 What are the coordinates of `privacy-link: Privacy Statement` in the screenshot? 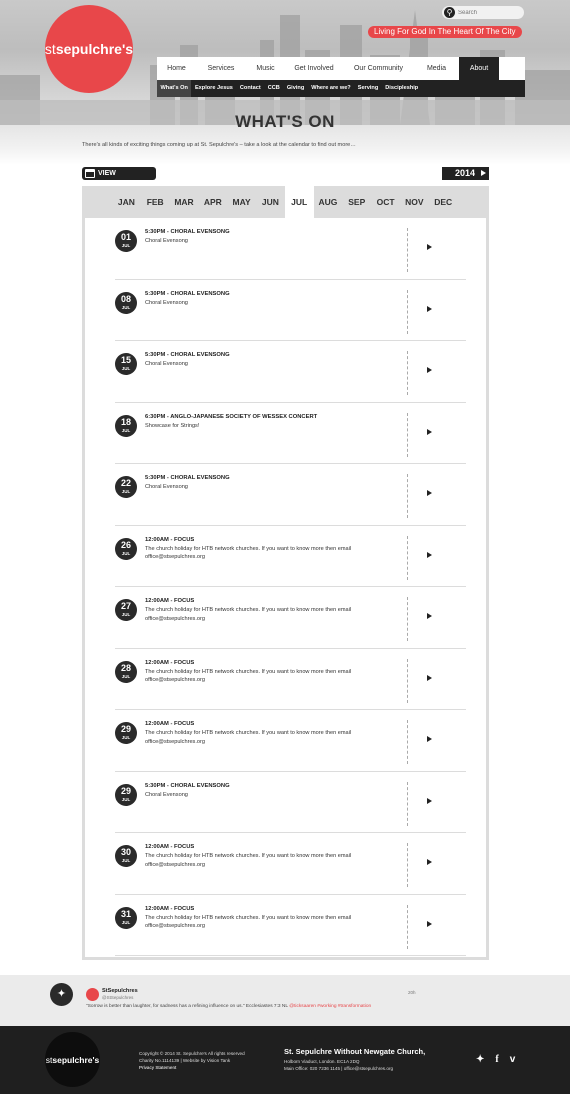 It's located at (192, 1067).